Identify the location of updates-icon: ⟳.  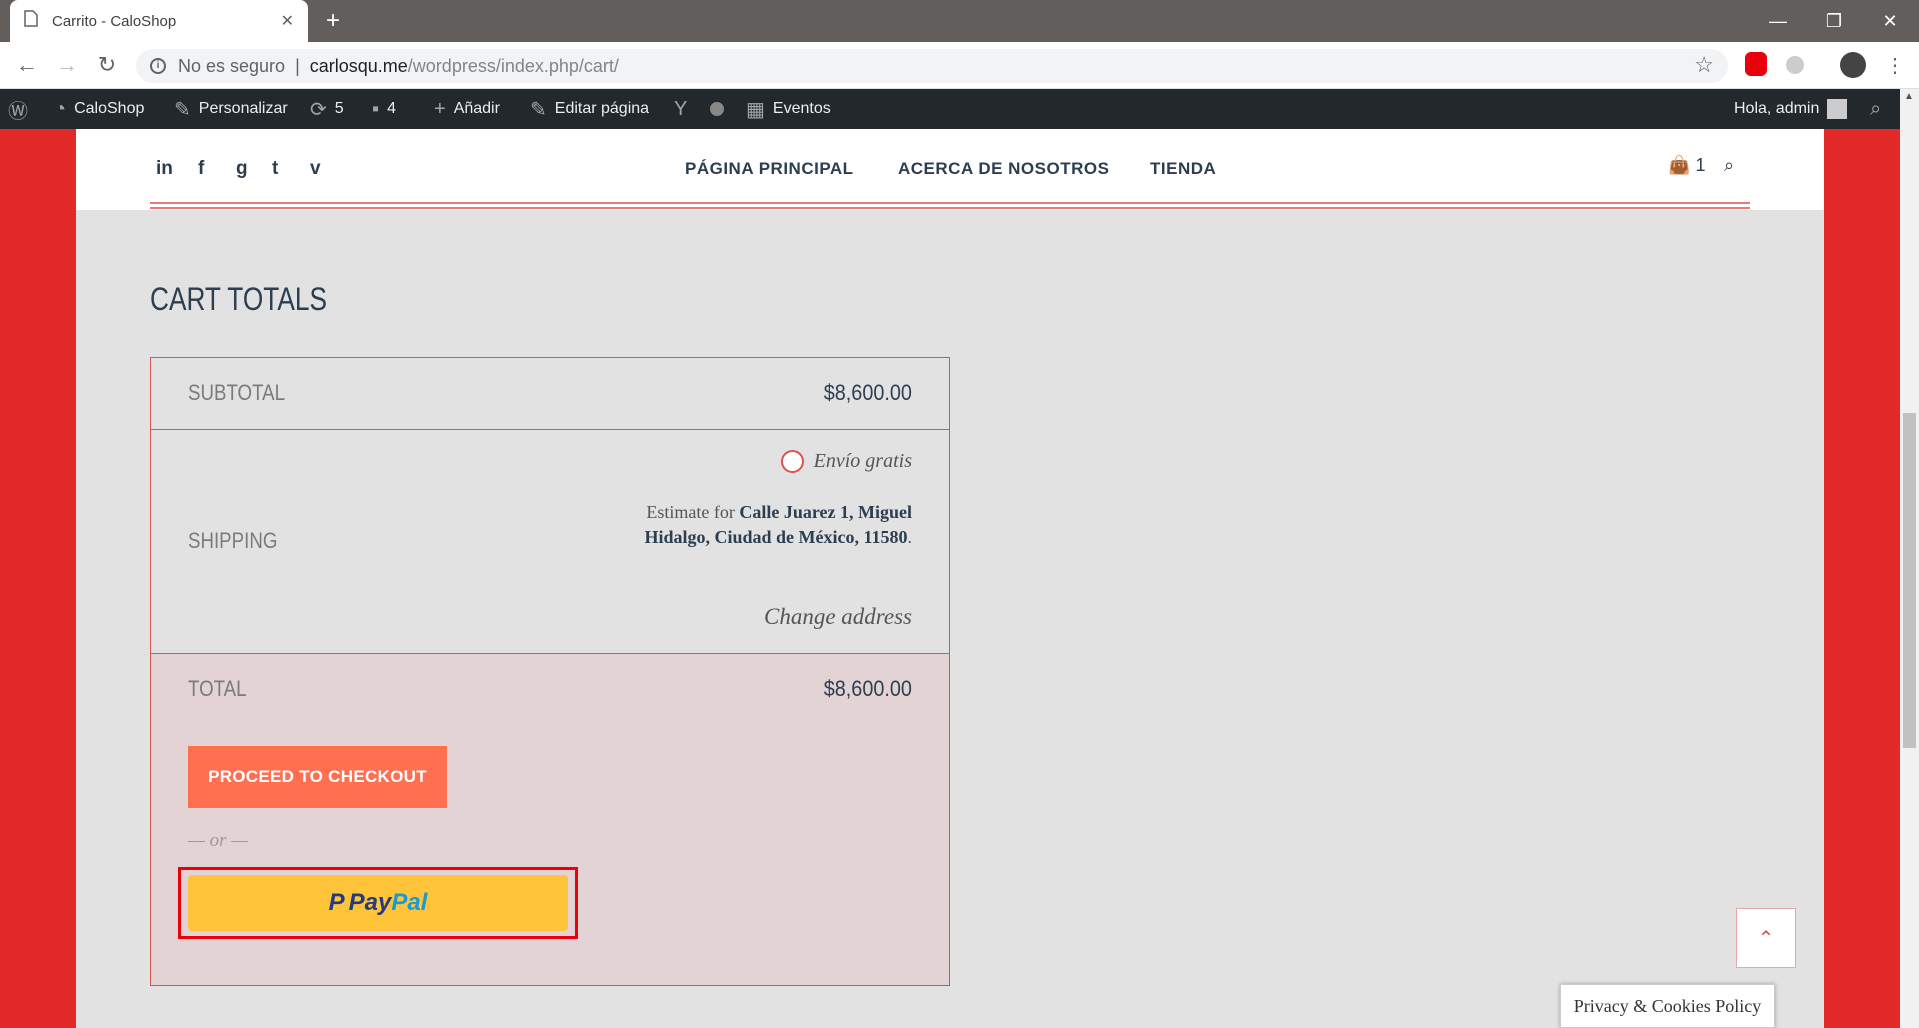
(318, 109).